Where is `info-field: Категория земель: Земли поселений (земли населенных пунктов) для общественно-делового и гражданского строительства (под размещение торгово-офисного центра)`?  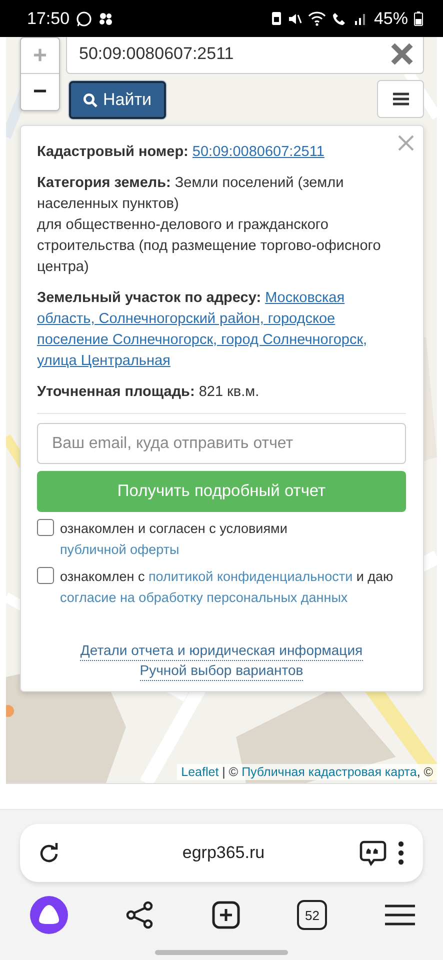 info-field: Категория земель: Земли поселений (земли населенных пунктов) для общественно-делового и гражданского строительства (под размещение торгово-офисного центра) is located at coordinates (221, 225).